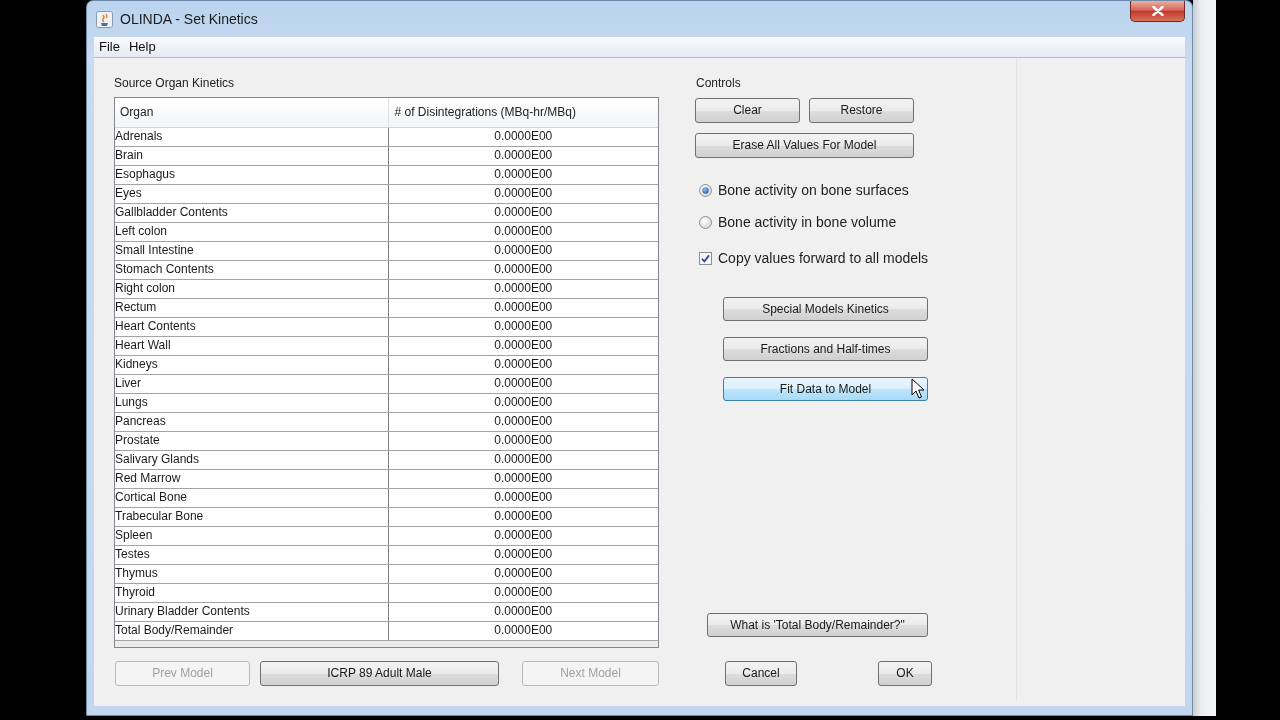  I want to click on mouse-pointer-icon, so click(918, 389).